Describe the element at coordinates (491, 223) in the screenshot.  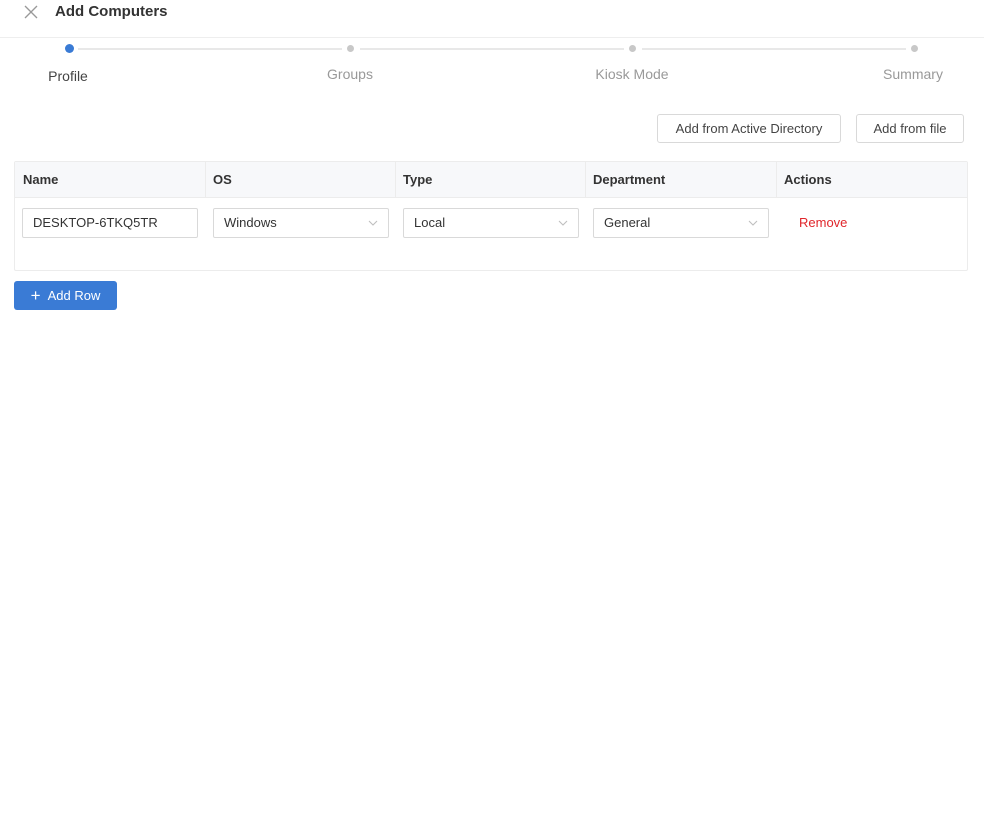
I see `type-select: Local` at that location.